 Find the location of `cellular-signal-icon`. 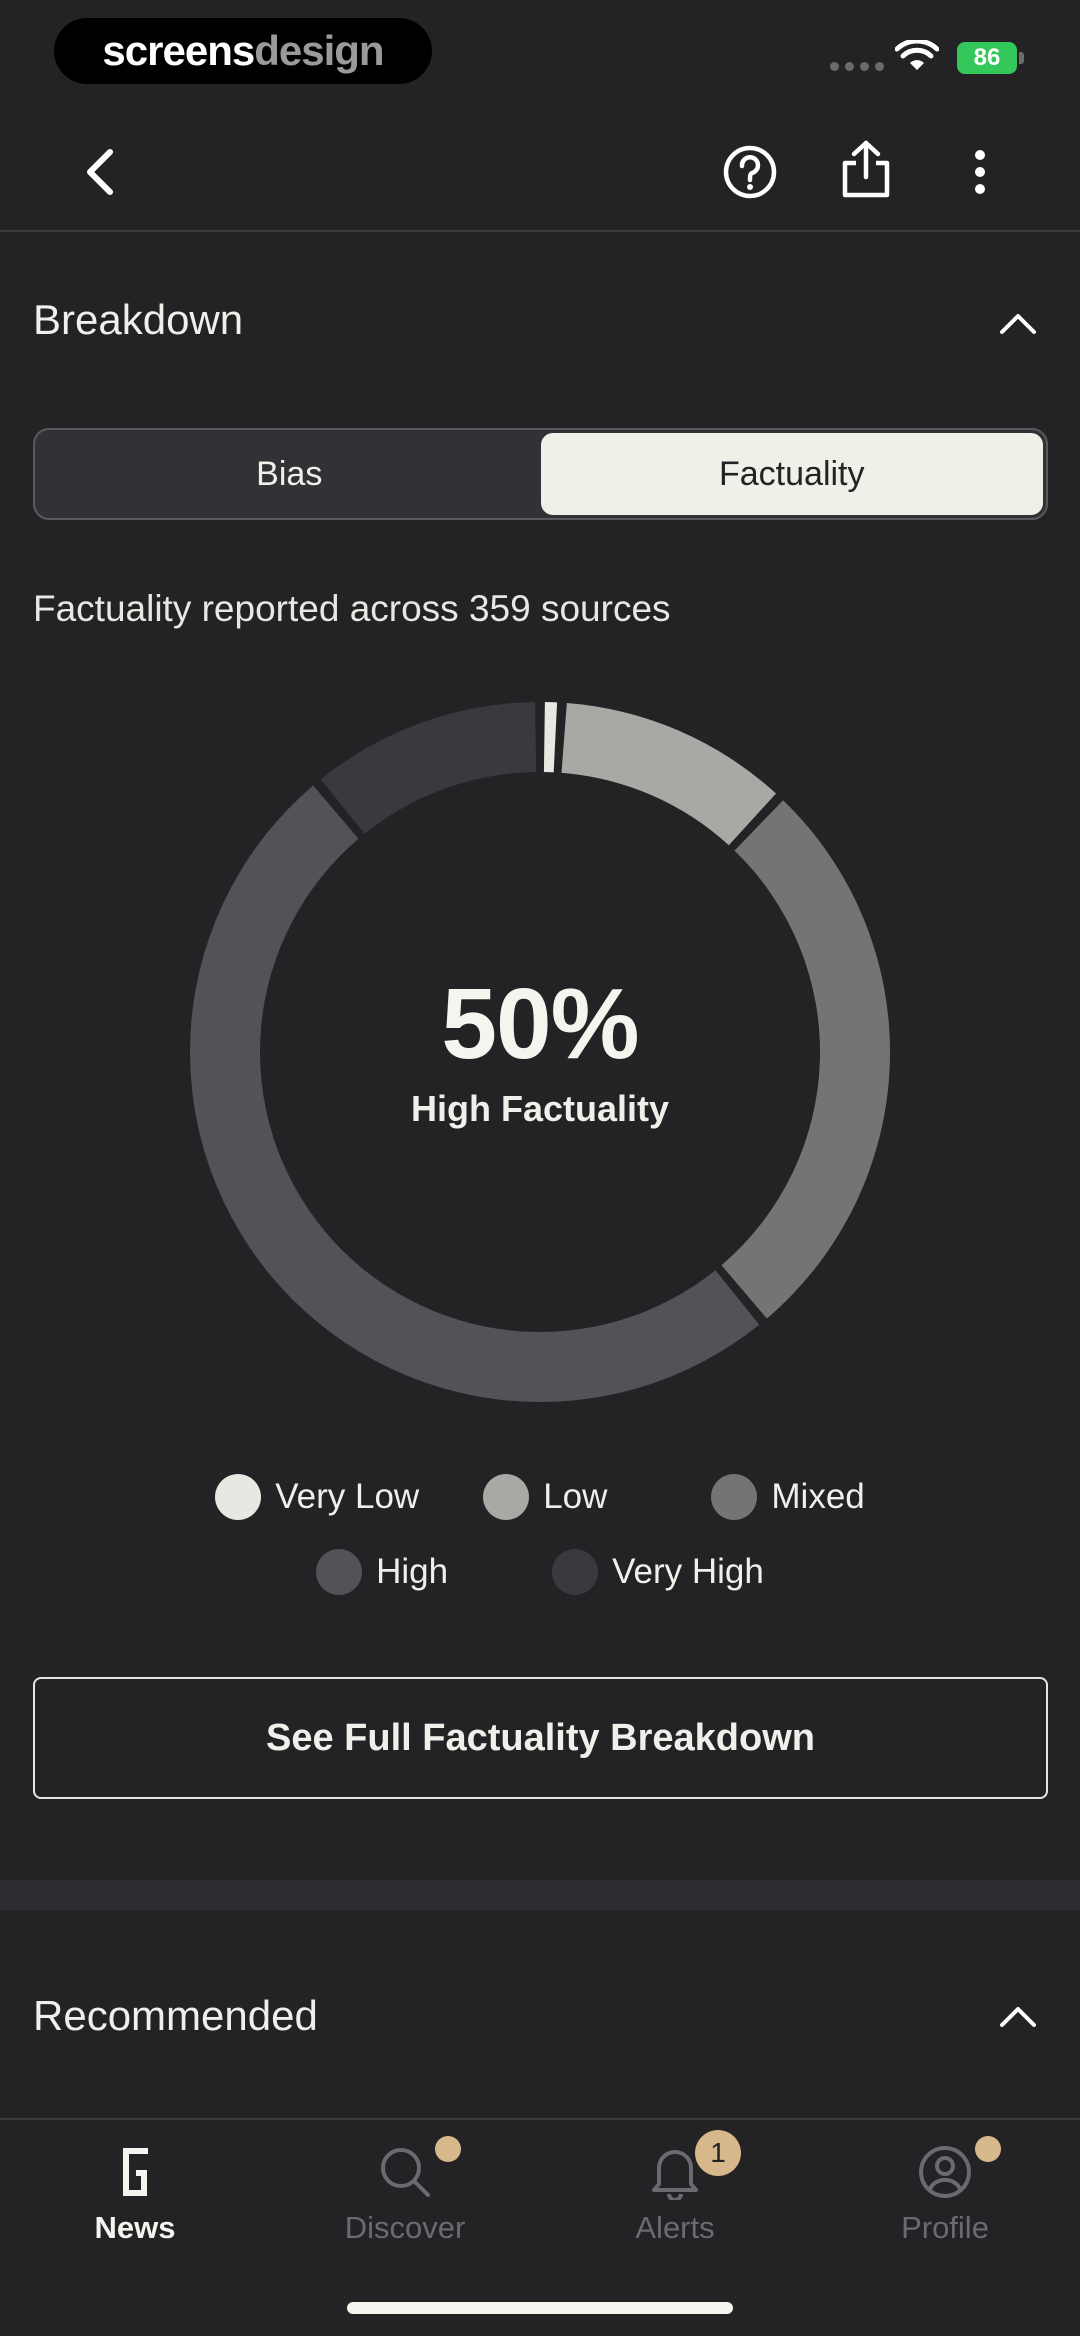

cellular-signal-icon is located at coordinates (857, 66).